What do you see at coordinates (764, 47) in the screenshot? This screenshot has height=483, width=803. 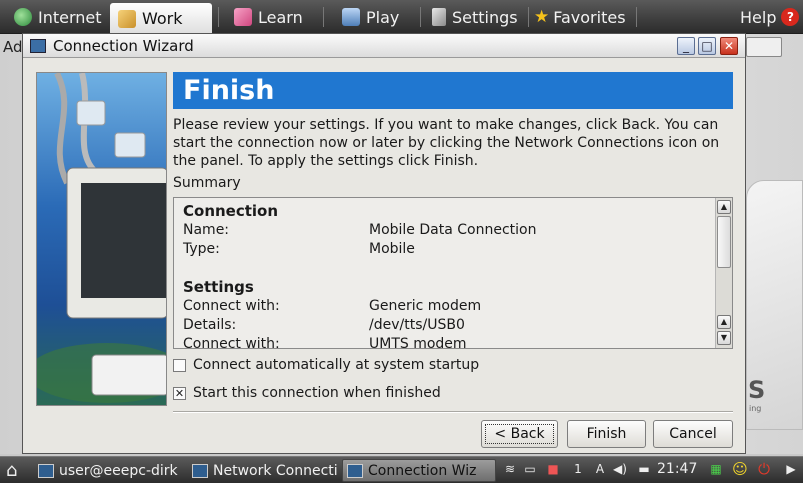 I see `background-input` at bounding box center [764, 47].